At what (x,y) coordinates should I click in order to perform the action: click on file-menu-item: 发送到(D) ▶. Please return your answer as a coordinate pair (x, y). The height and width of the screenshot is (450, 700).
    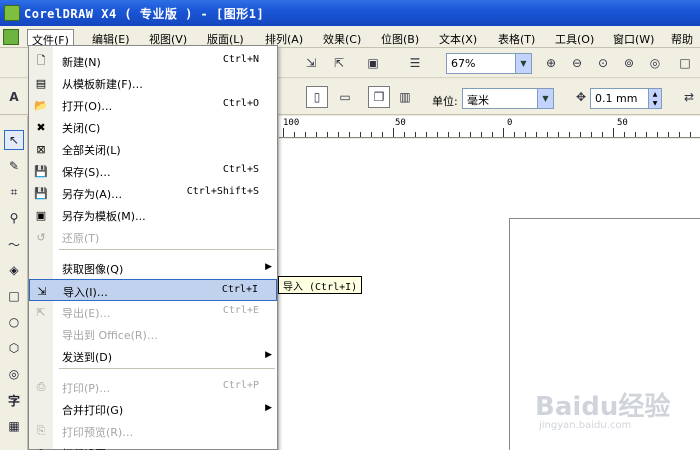
    Looking at the image, I should click on (153, 356).